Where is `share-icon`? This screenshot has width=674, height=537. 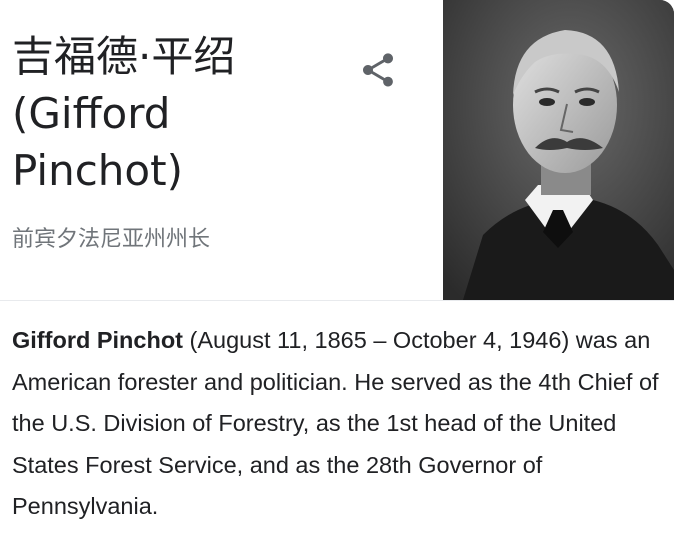 share-icon is located at coordinates (378, 70).